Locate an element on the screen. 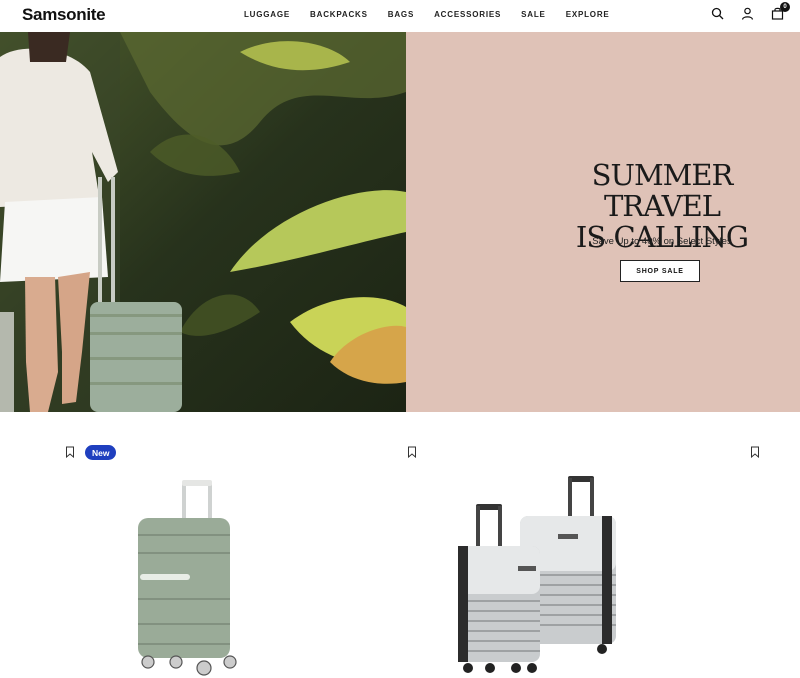  hero-subtitle: Save Up to 40% on Select Styles is located at coordinates (662, 241).